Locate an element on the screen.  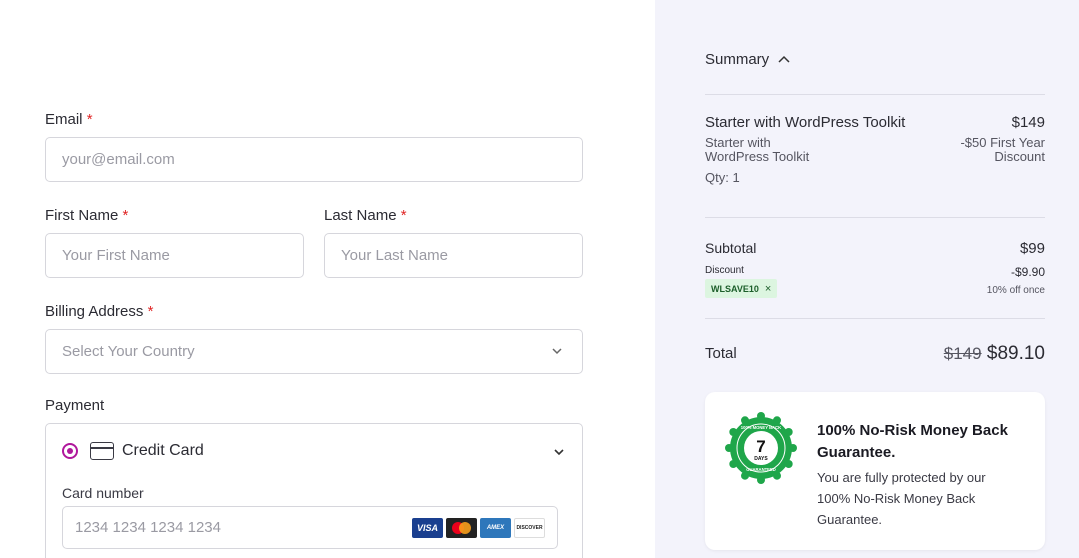
credit-card-radio is located at coordinates (70, 451).